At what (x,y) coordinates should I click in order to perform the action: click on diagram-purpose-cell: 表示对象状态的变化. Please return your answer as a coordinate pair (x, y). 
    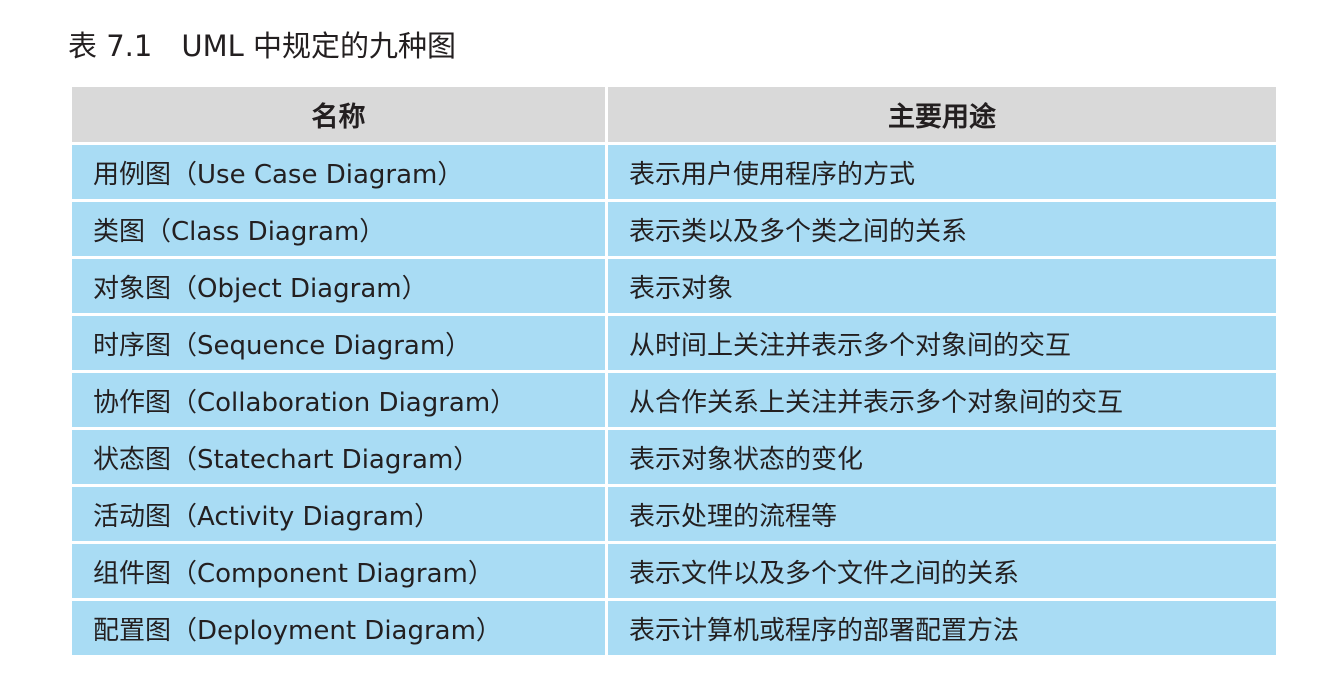
    Looking at the image, I should click on (942, 457).